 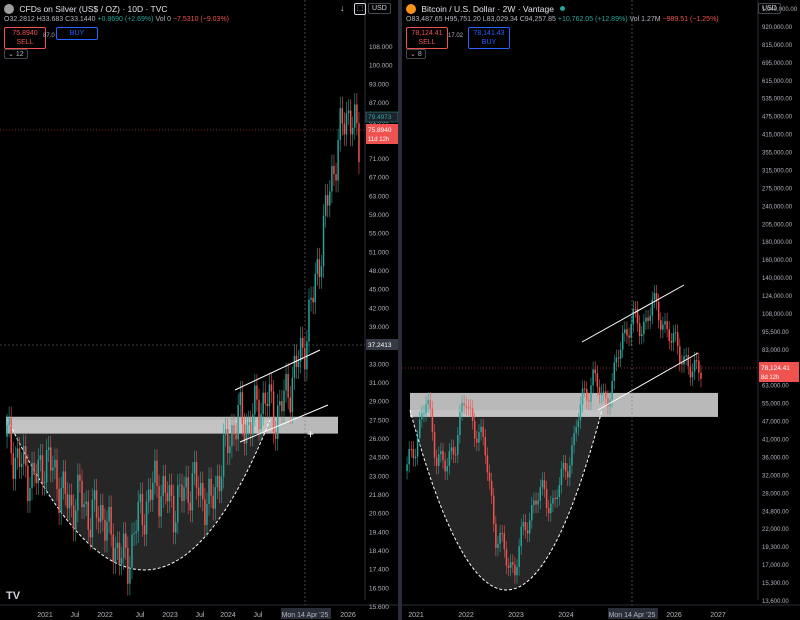 What do you see at coordinates (769, 8) in the screenshot?
I see `bitcoin-currency: USD` at bounding box center [769, 8].